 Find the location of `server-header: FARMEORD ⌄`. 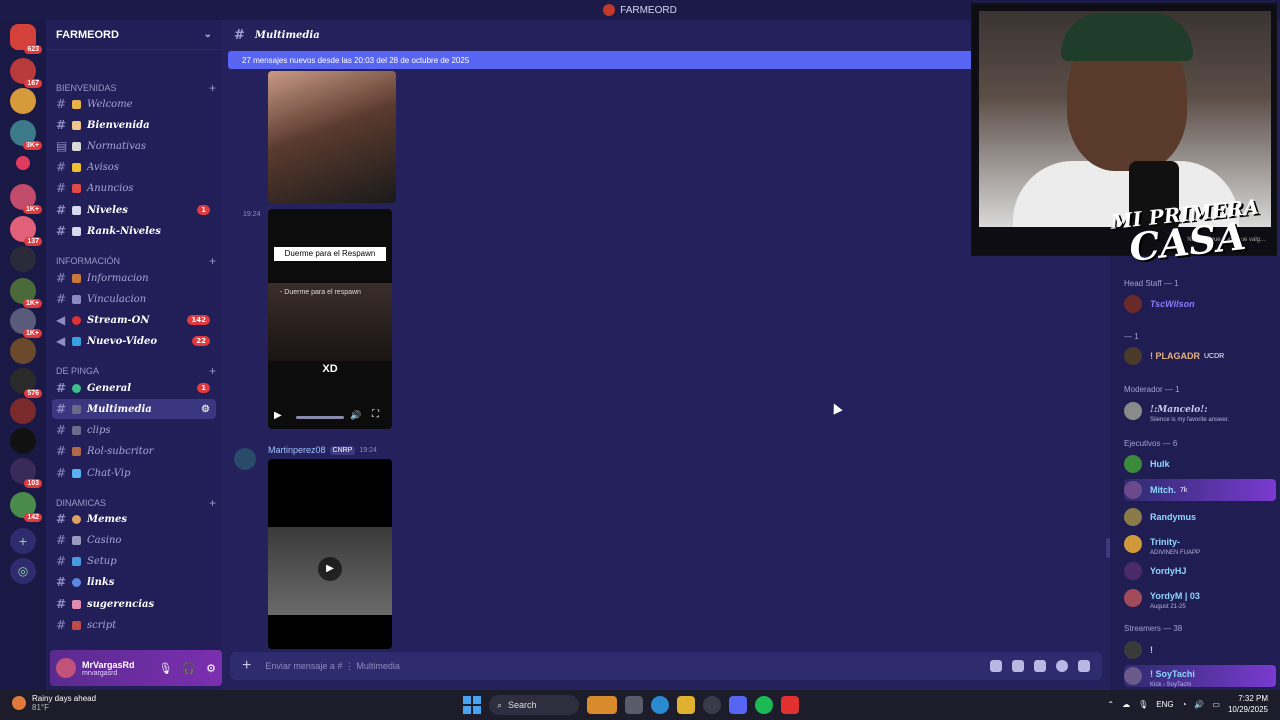

server-header: FARMEORD ⌄ is located at coordinates (134, 35).